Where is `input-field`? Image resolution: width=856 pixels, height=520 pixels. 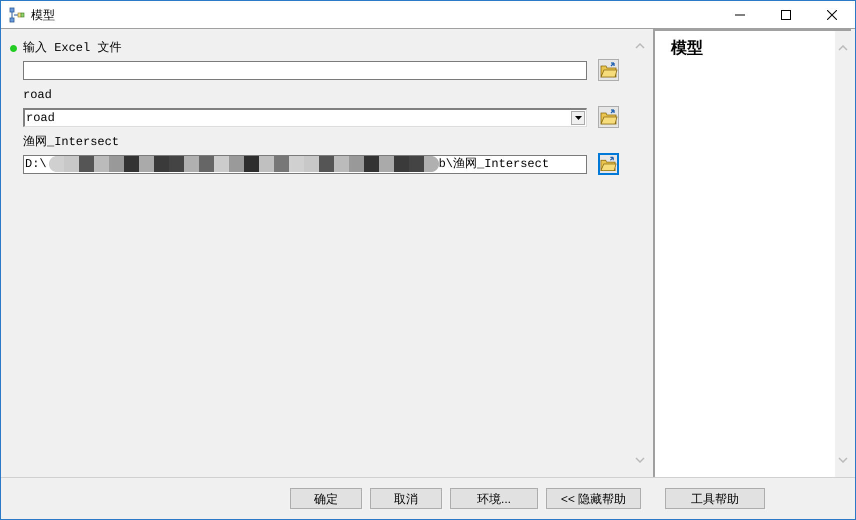
input-field is located at coordinates (305, 70).